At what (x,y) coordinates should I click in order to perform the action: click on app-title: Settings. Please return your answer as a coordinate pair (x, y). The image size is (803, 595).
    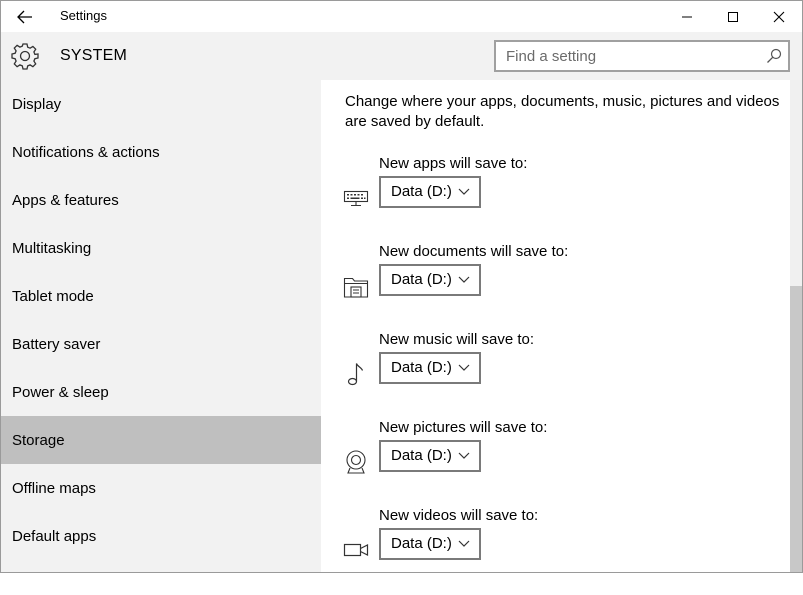
    Looking at the image, I should click on (83, 15).